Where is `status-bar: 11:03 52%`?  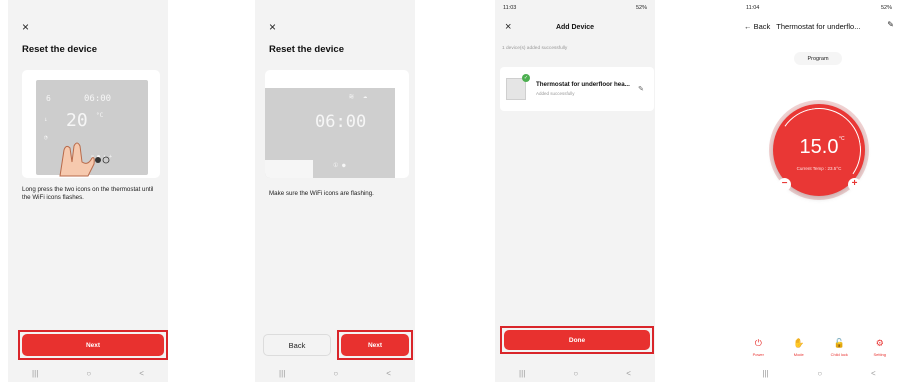
status-bar: 11:03 52% is located at coordinates (575, 8).